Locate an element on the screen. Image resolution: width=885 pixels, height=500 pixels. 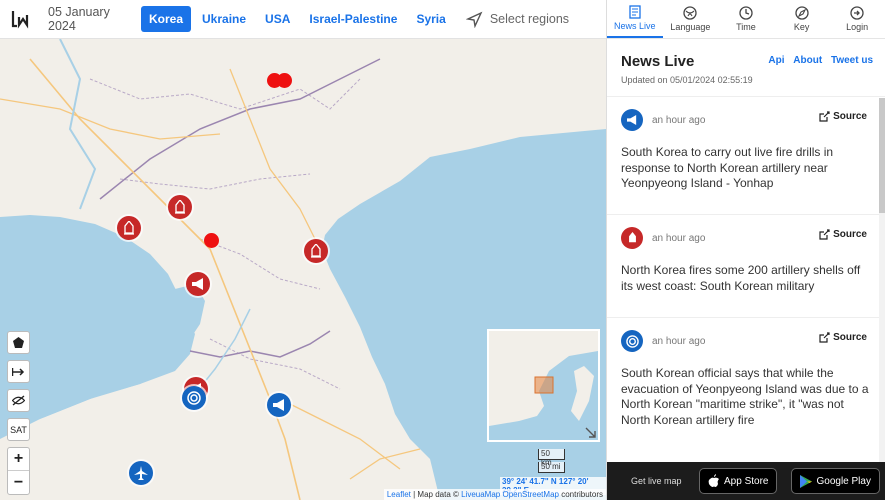
nav-language: Language is located at coordinates (691, 19).